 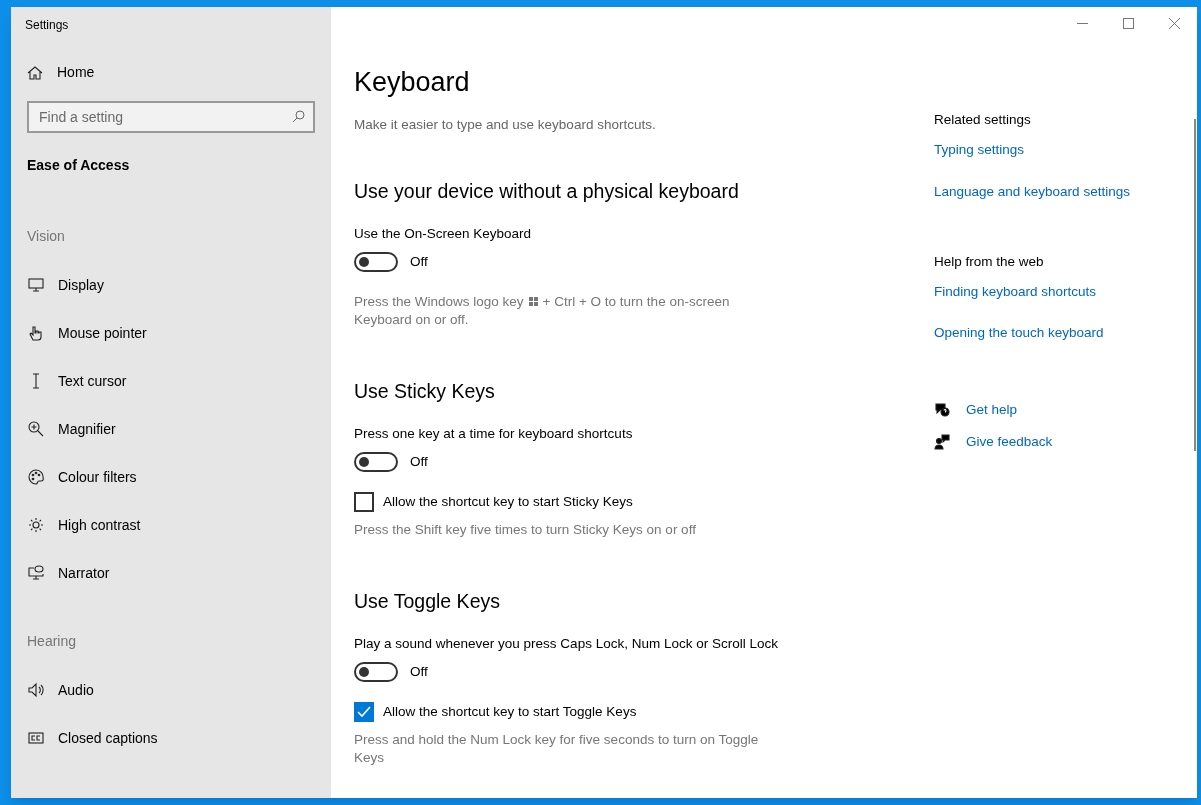 What do you see at coordinates (942, 409) in the screenshot?
I see `chat-question-icon` at bounding box center [942, 409].